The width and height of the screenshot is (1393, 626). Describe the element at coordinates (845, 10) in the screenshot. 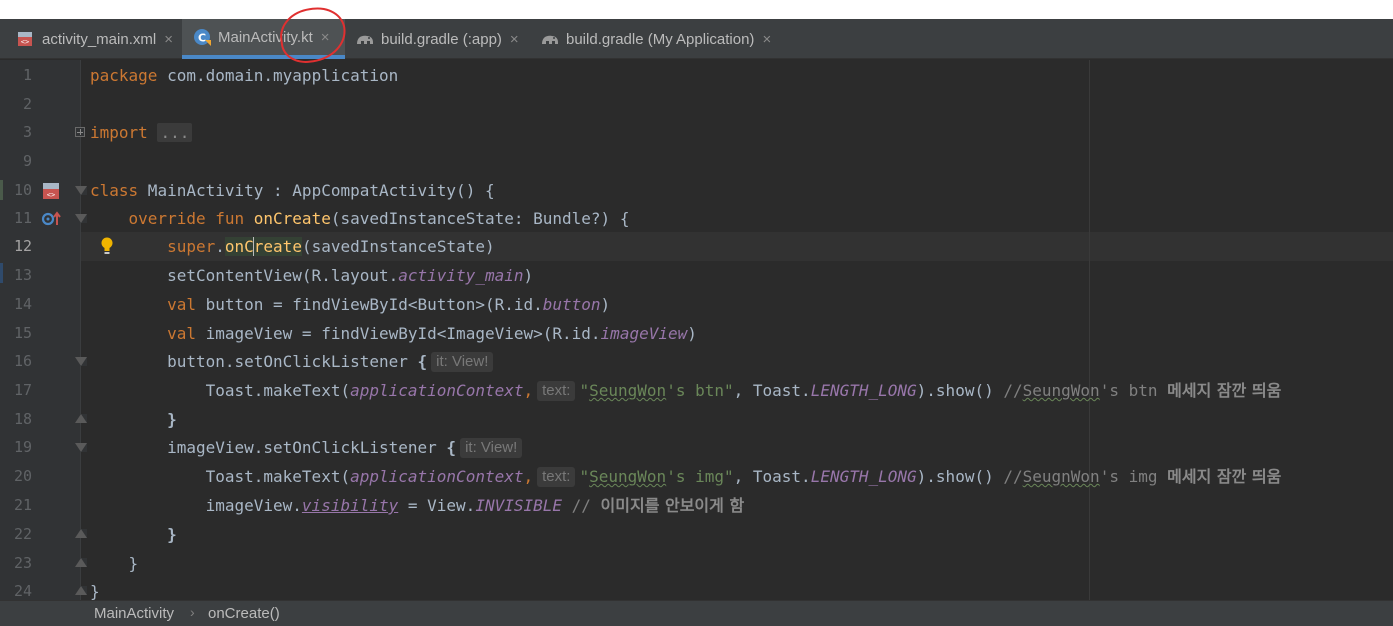

I see `toolbar-dropdown` at that location.